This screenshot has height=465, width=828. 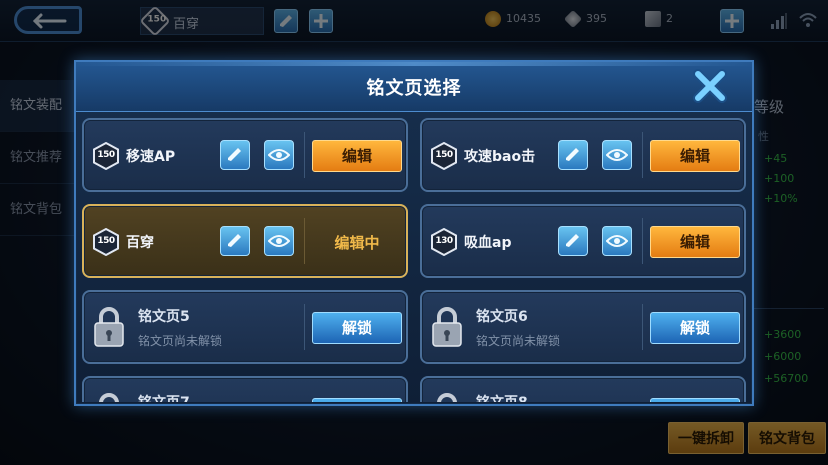 I want to click on page-name: 攻速bao击, so click(x=500, y=157).